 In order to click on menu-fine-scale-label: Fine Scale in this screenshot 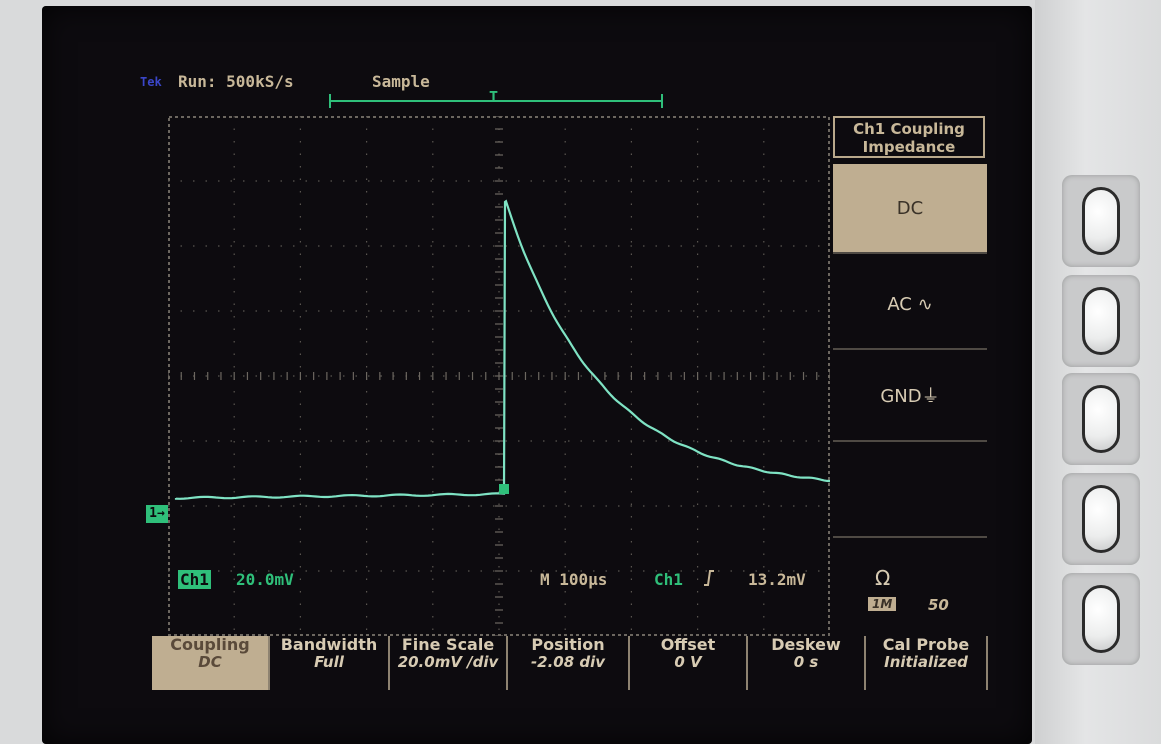, I will do `click(448, 644)`.